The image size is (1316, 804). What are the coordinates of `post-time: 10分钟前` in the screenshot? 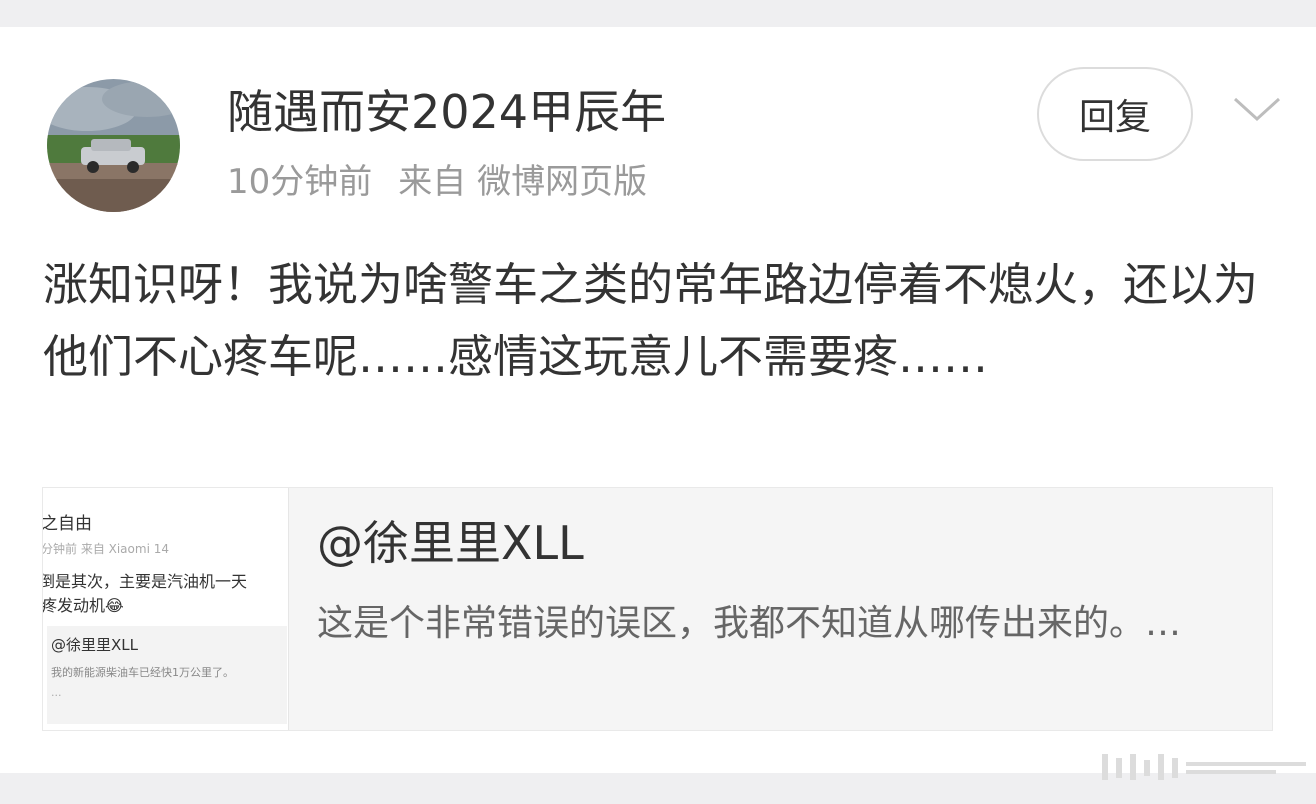 It's located at (300, 182).